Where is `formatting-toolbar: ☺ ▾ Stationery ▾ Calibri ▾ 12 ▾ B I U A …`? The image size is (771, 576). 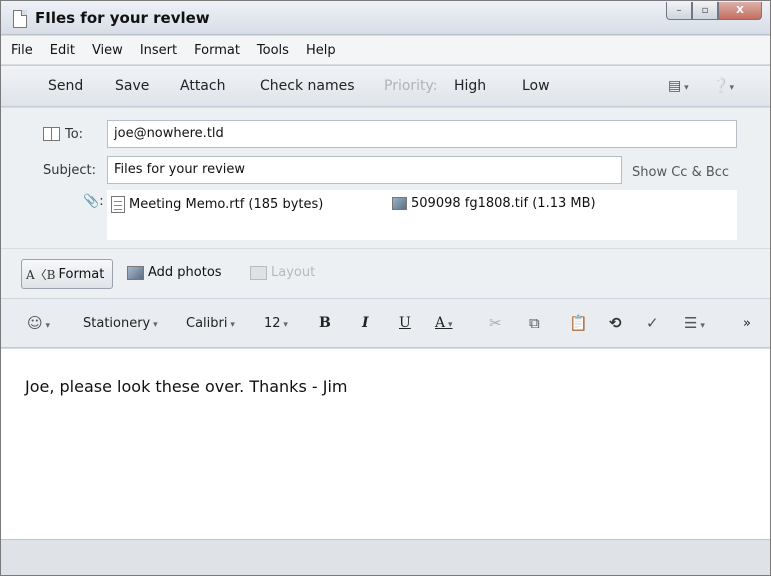 formatting-toolbar: ☺ ▾ Stationery ▾ Calibri ▾ 12 ▾ B I U A … is located at coordinates (385, 323).